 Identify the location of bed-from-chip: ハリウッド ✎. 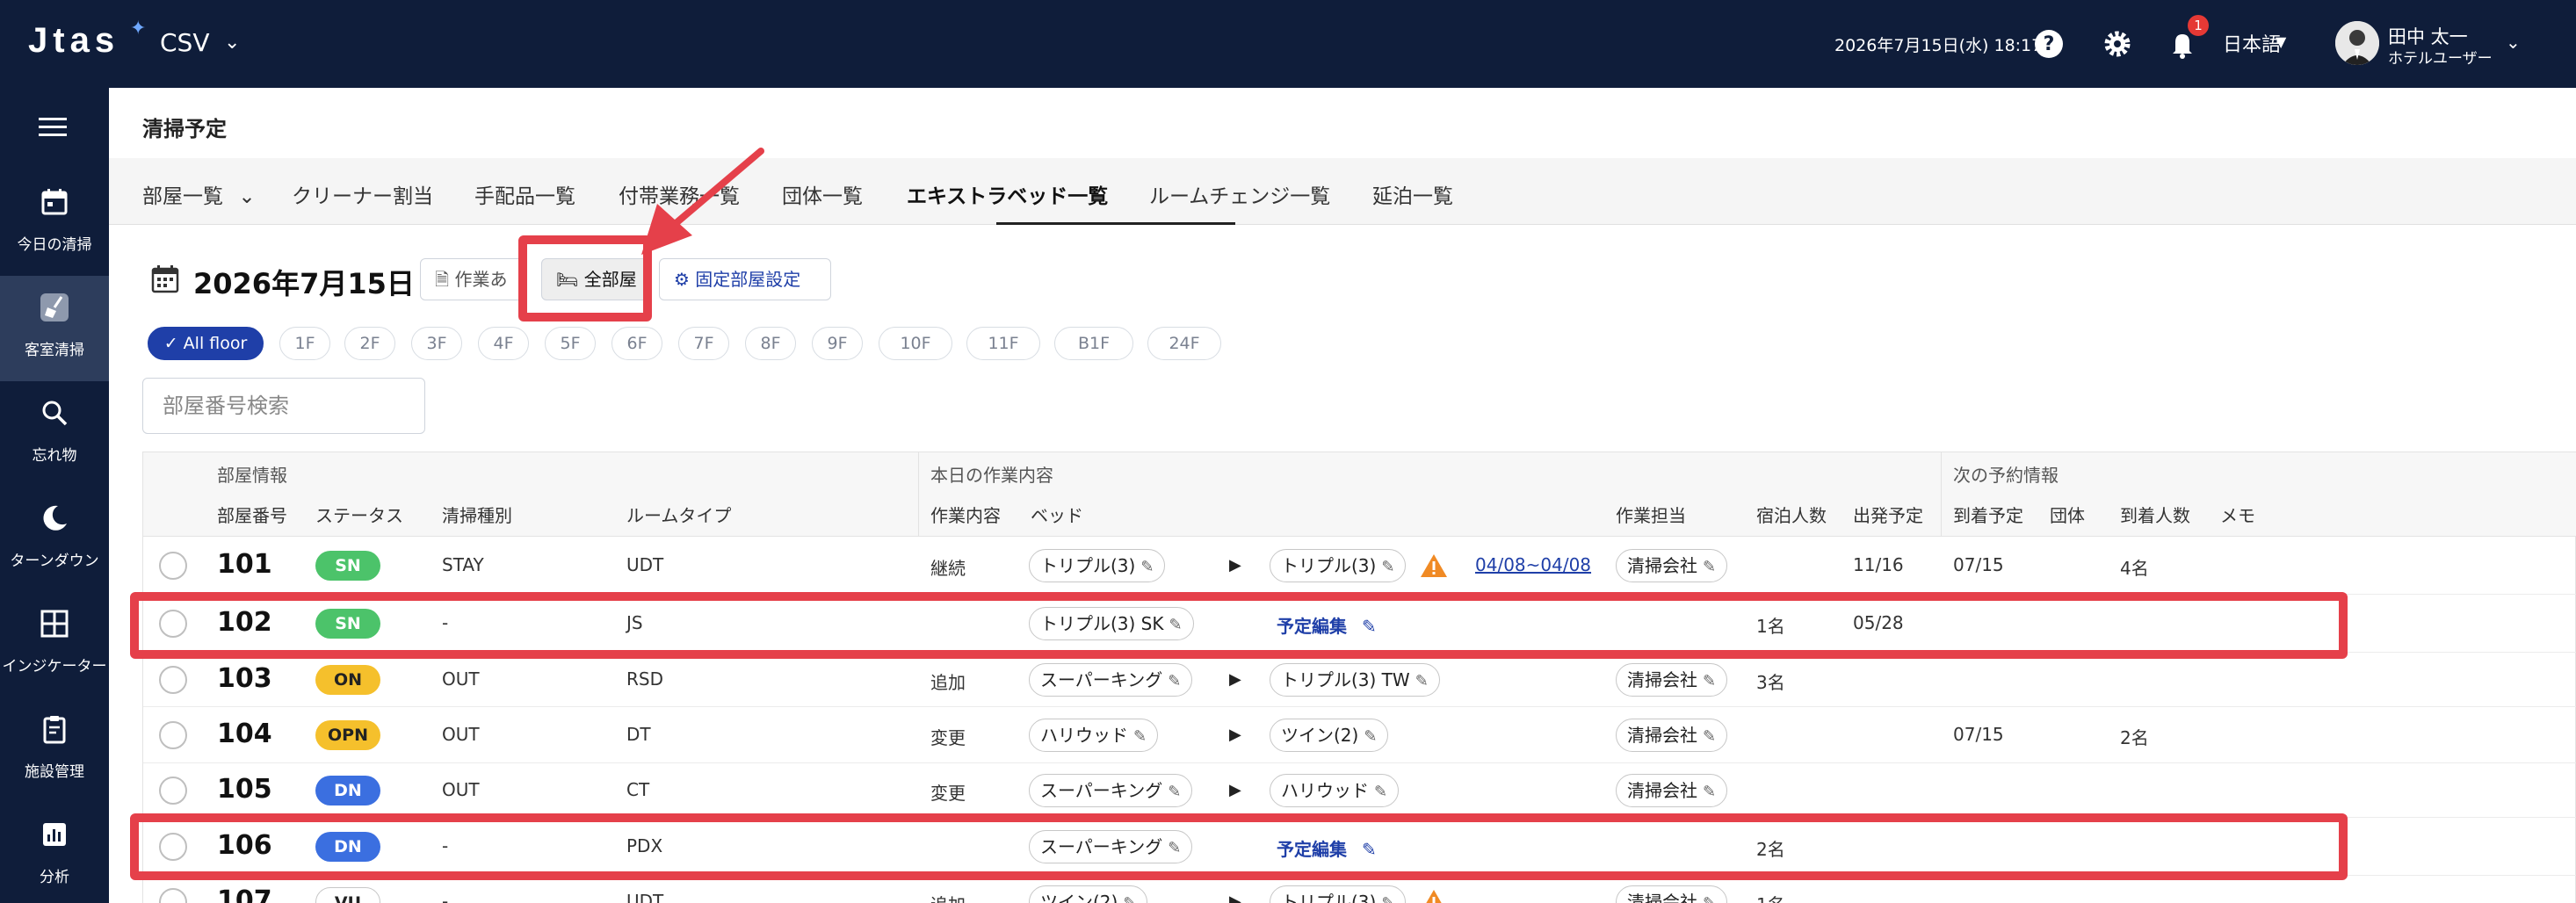
(1094, 736).